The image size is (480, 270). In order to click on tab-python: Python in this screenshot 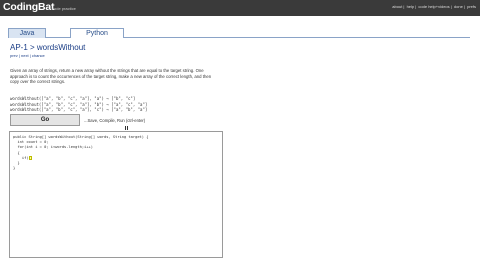, I will do `click(97, 33)`.